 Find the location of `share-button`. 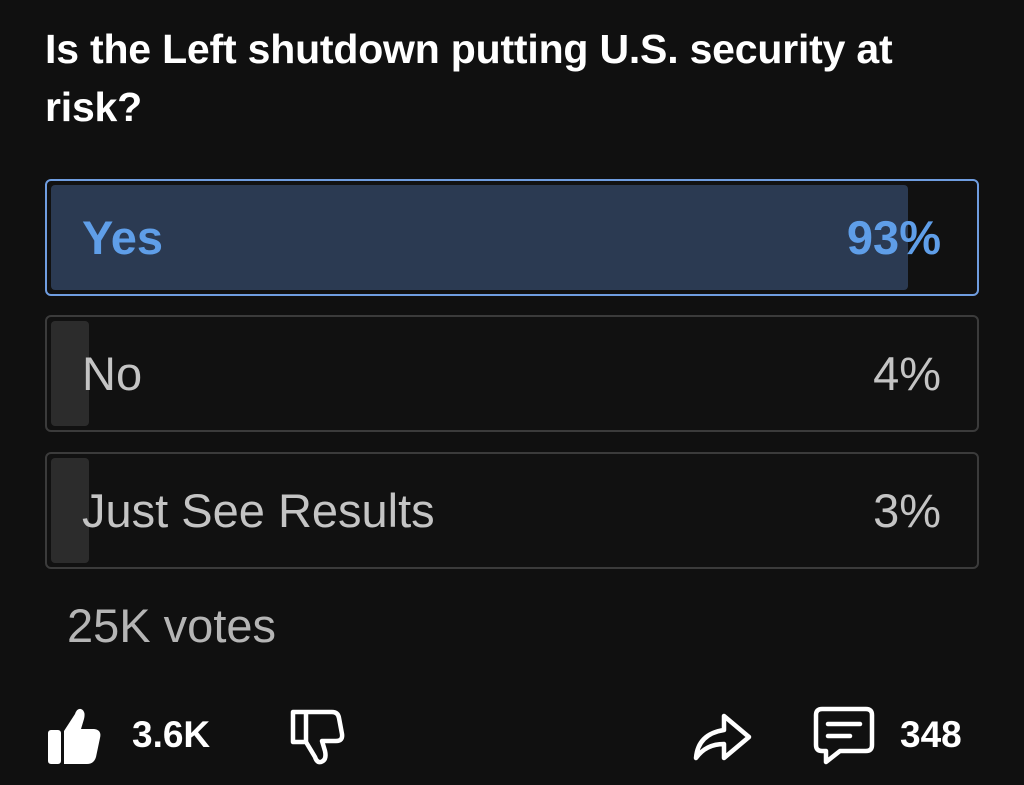

share-button is located at coordinates (723, 735).